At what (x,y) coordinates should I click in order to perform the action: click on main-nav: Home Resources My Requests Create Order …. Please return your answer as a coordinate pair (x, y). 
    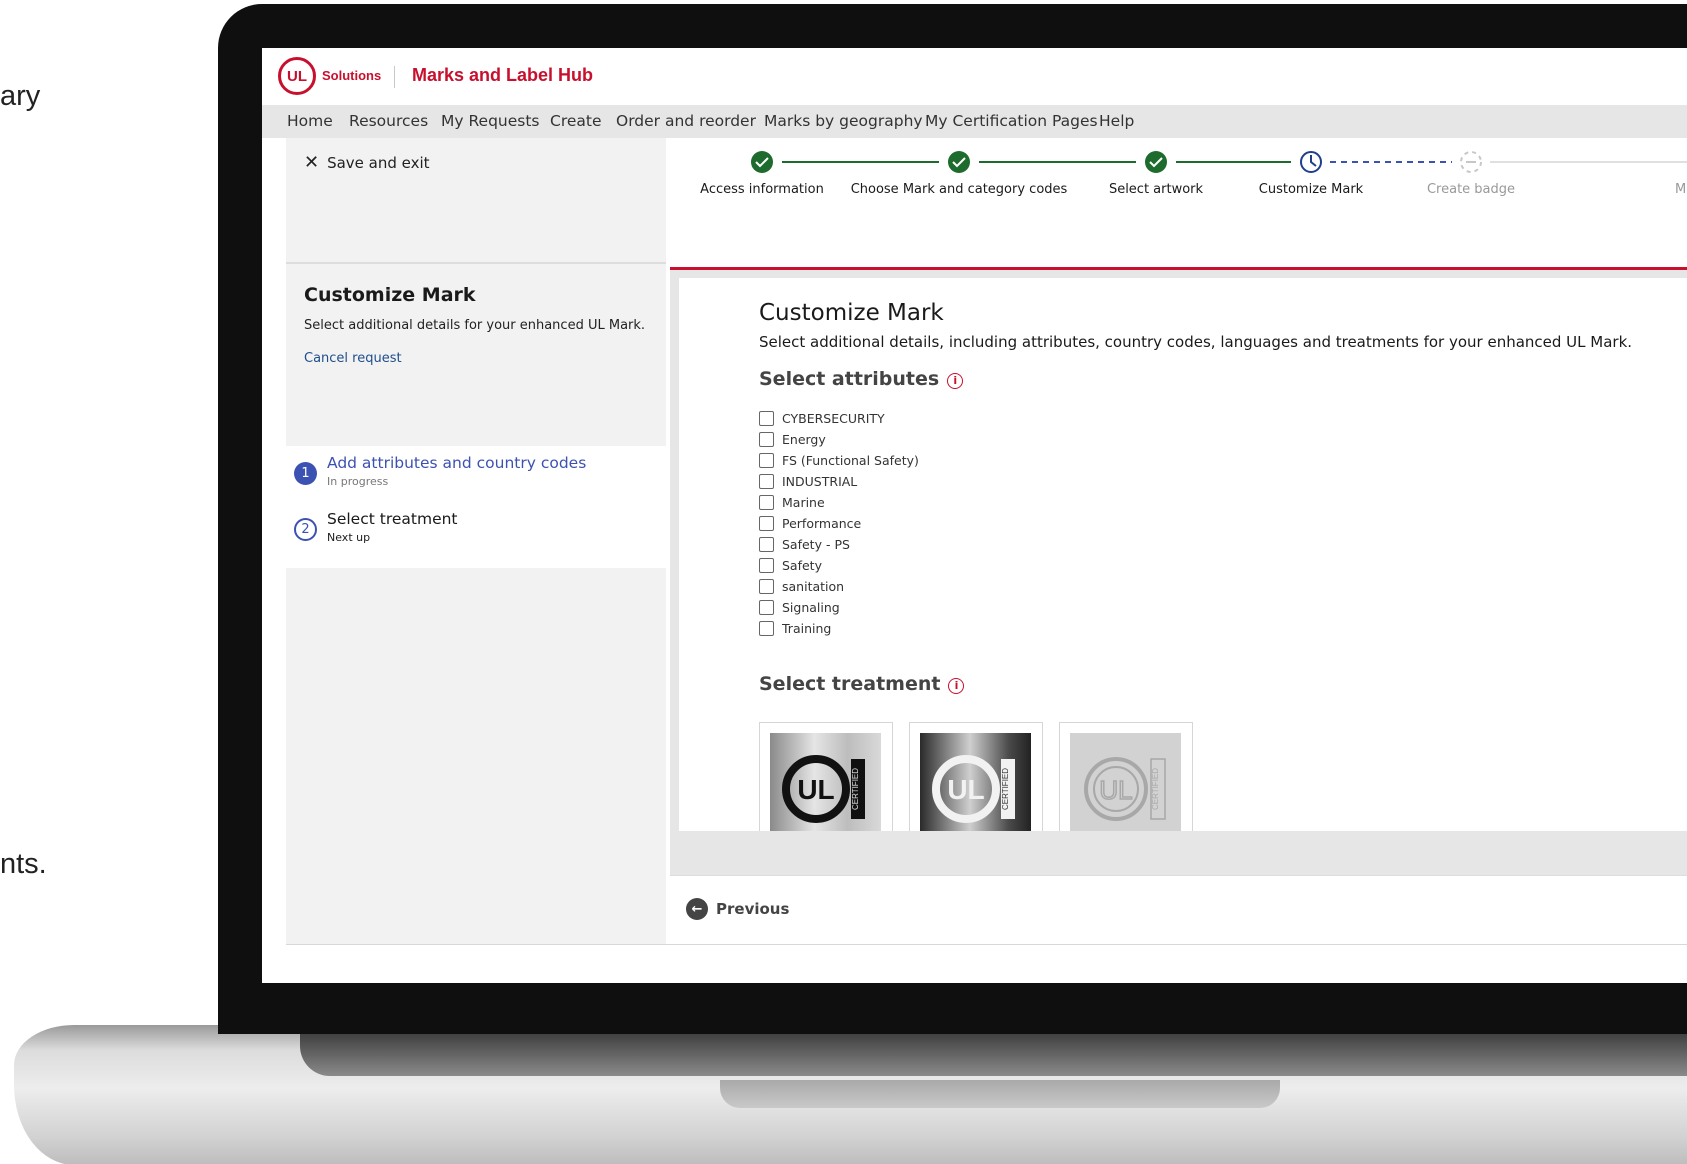
    Looking at the image, I should click on (974, 121).